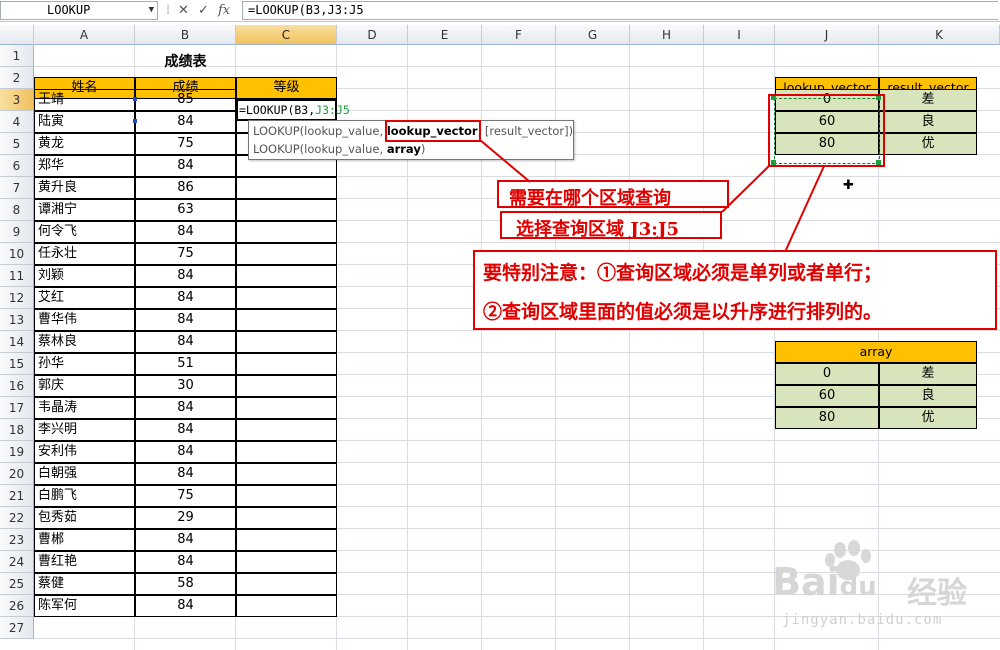 The image size is (1000, 650). Describe the element at coordinates (17, 188) in the screenshot. I see `row-header: 7` at that location.